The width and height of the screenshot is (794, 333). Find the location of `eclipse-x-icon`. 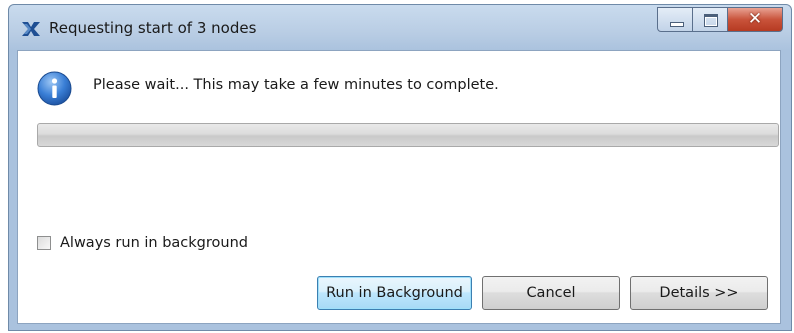

eclipse-x-icon is located at coordinates (31, 29).